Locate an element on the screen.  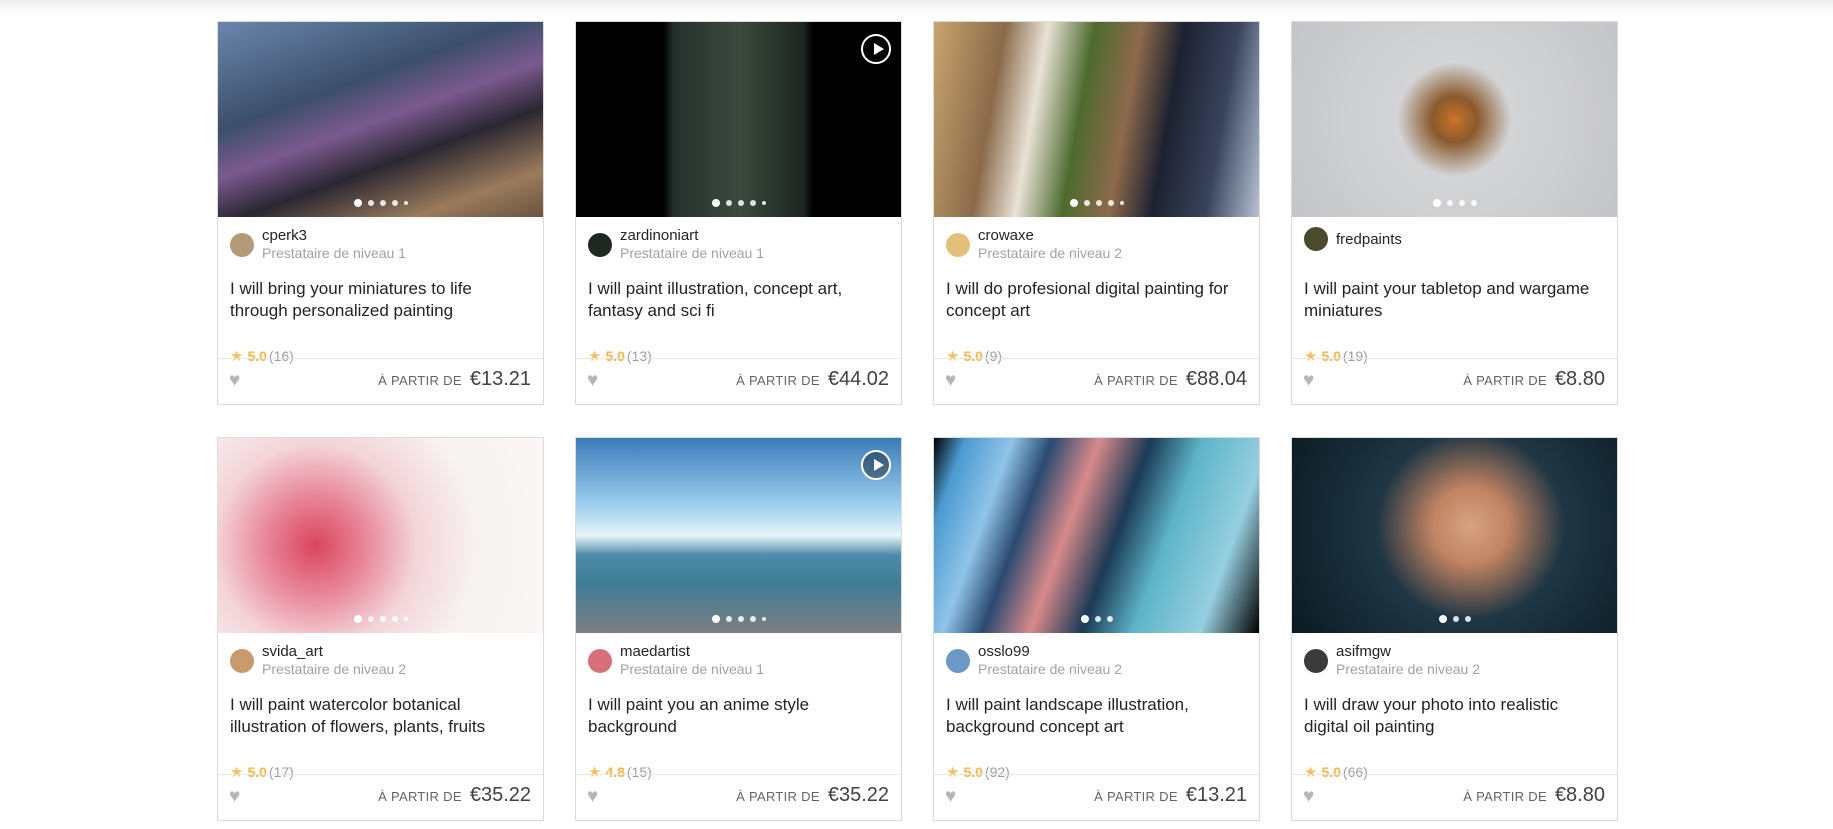
seller-info: crowaxe Prestataire de niveau 2 is located at coordinates (1034, 244).